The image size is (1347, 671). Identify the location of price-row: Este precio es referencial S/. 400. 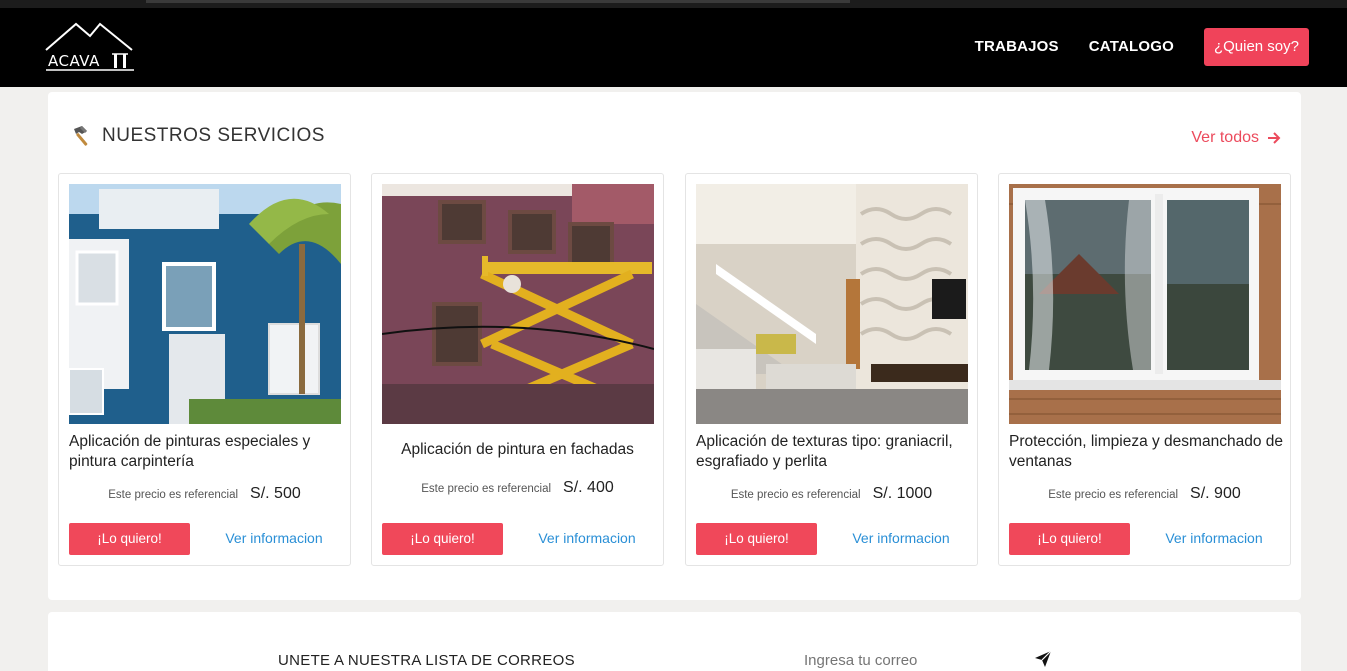
(517, 488).